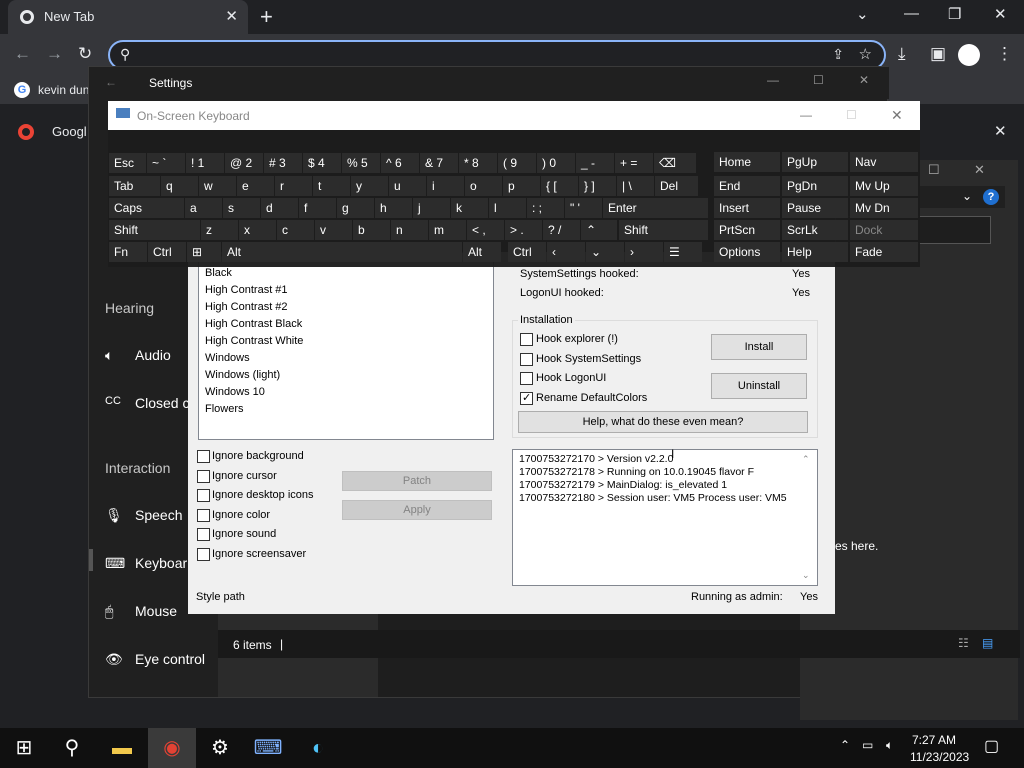 Image resolution: width=1024 pixels, height=768 pixels. Describe the element at coordinates (219, 230) in the screenshot. I see `key: z` at that location.